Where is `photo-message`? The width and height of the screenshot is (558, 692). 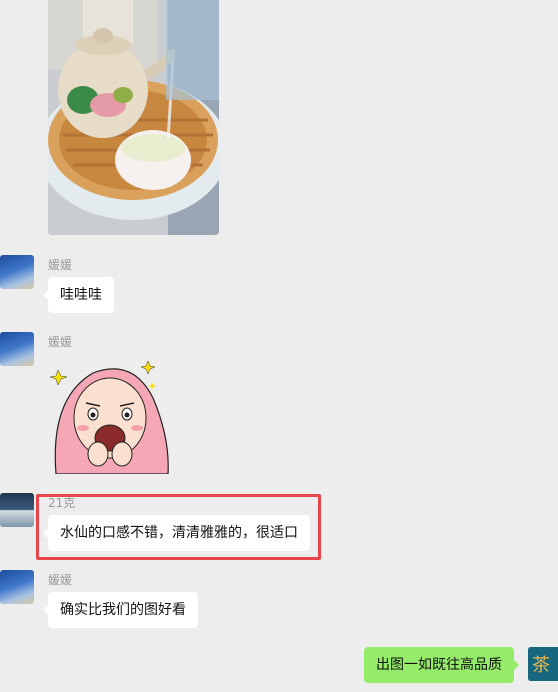
photo-message is located at coordinates (133, 117).